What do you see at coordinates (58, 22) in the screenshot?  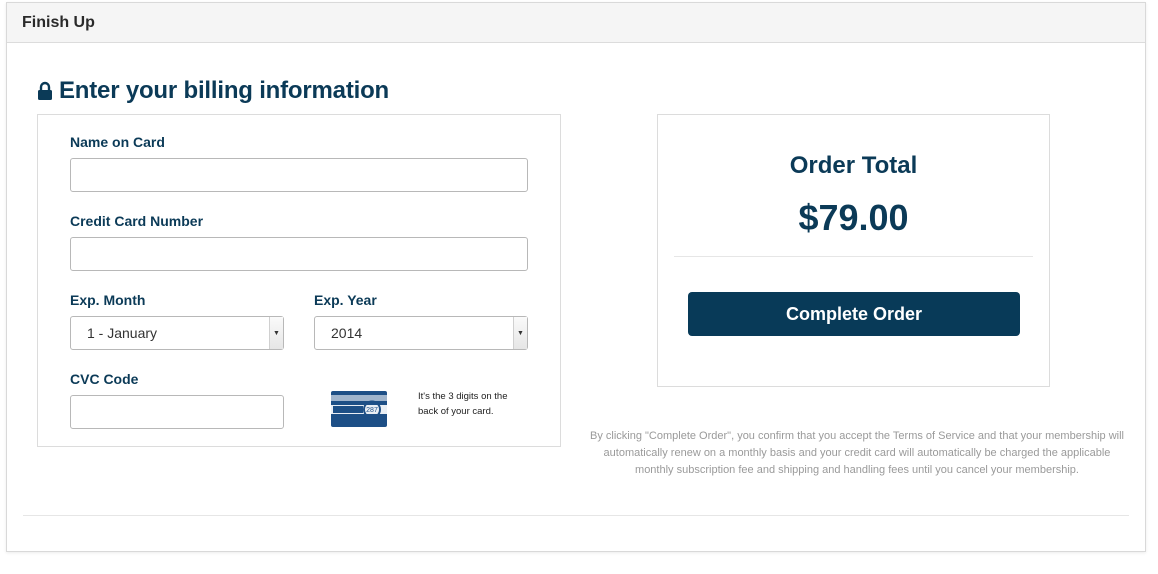 I see `panel-title: Finish Up` at bounding box center [58, 22].